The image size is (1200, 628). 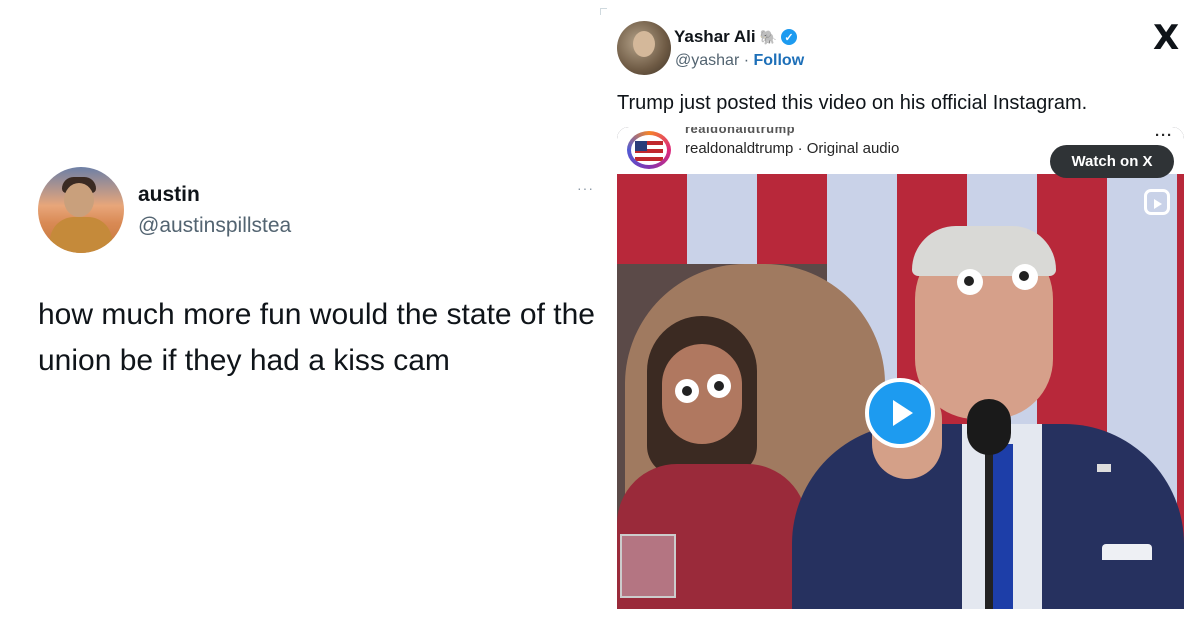 What do you see at coordinates (1164, 135) in the screenshot?
I see `instagram-more-icon: ···` at bounding box center [1164, 135].